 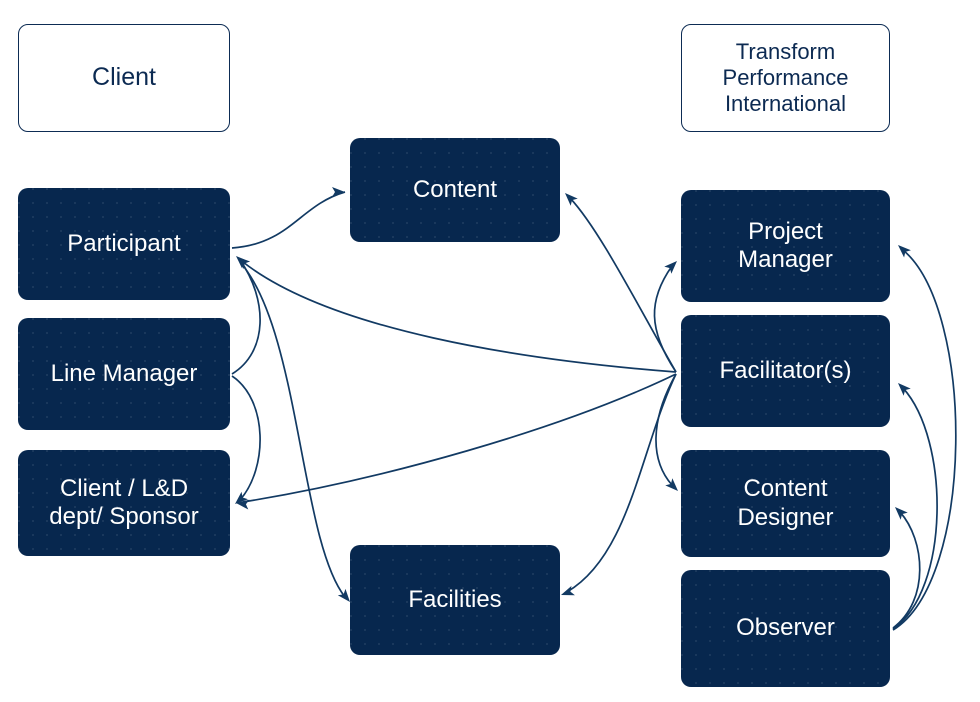 I want to click on arrowhead-participant-to-content, so click(x=338, y=192).